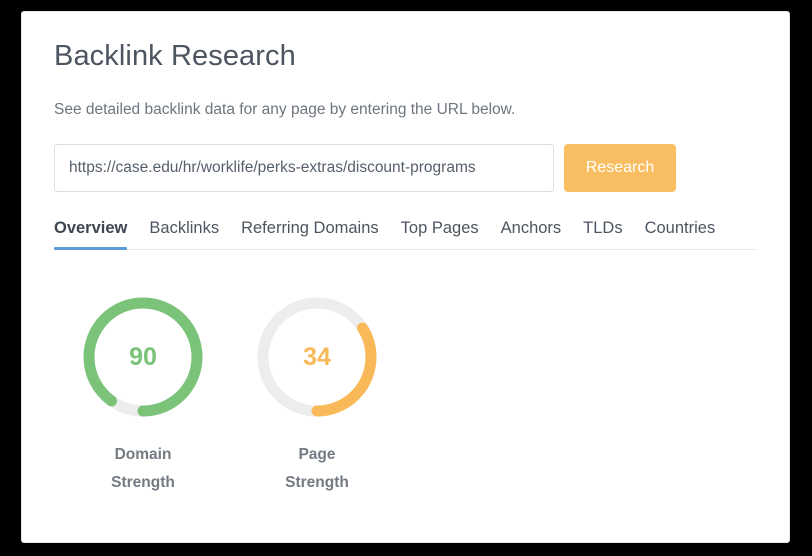  Describe the element at coordinates (440, 233) in the screenshot. I see `tab-top-pages: Top Pages` at that location.